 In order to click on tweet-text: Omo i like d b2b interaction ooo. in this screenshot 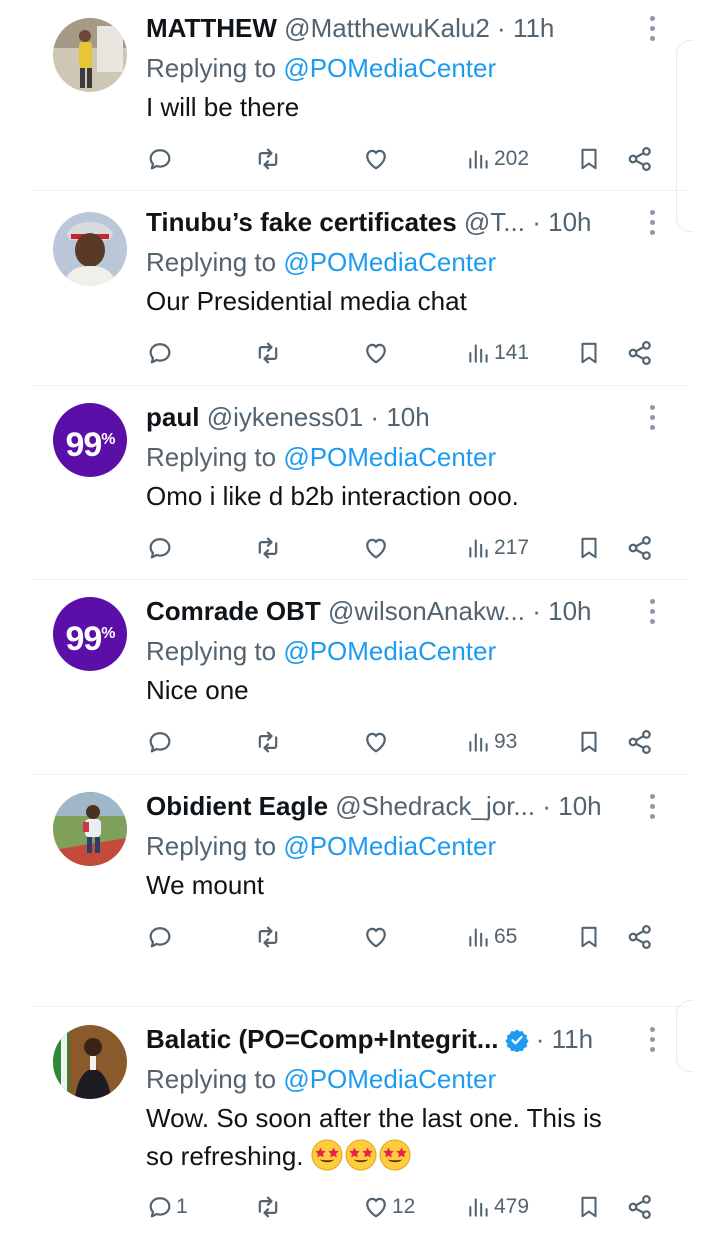, I will do `click(332, 496)`.